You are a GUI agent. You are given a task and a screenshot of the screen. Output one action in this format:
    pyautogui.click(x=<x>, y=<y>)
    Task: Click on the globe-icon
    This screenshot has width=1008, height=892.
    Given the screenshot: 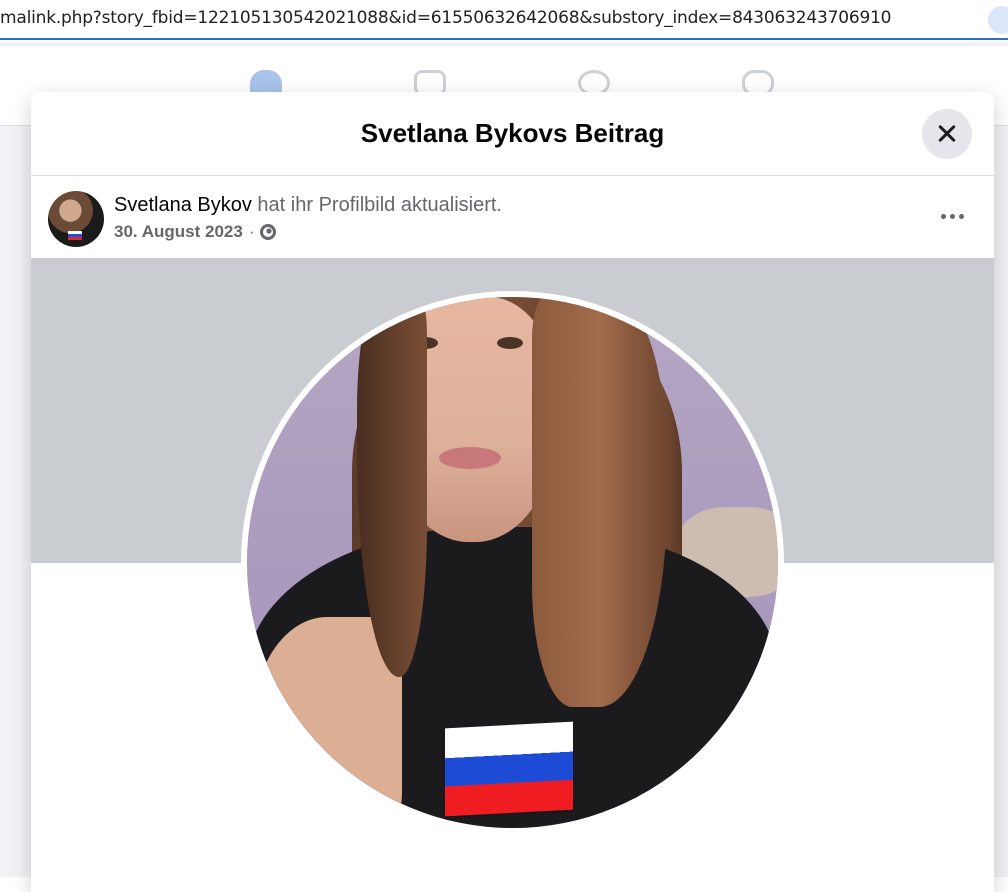 What is the action you would take?
    pyautogui.click(x=268, y=232)
    